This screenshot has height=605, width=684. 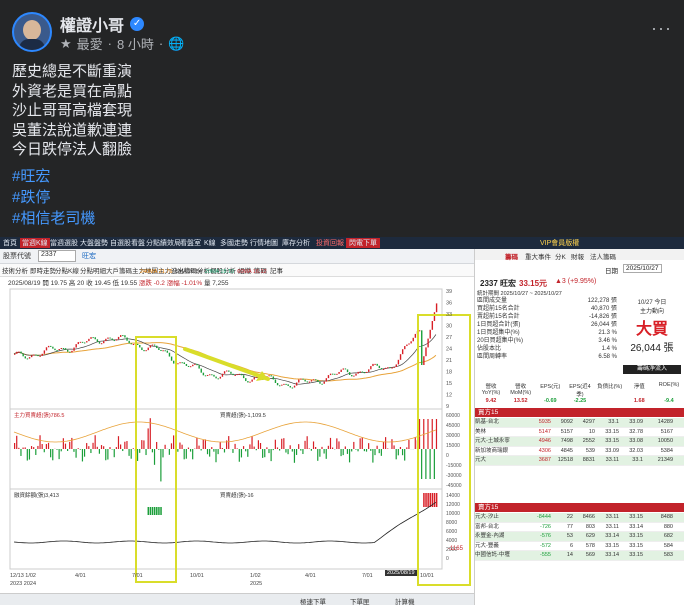 I want to click on stat-row: 區間周轉率 6.58 %, so click(x=547, y=357).